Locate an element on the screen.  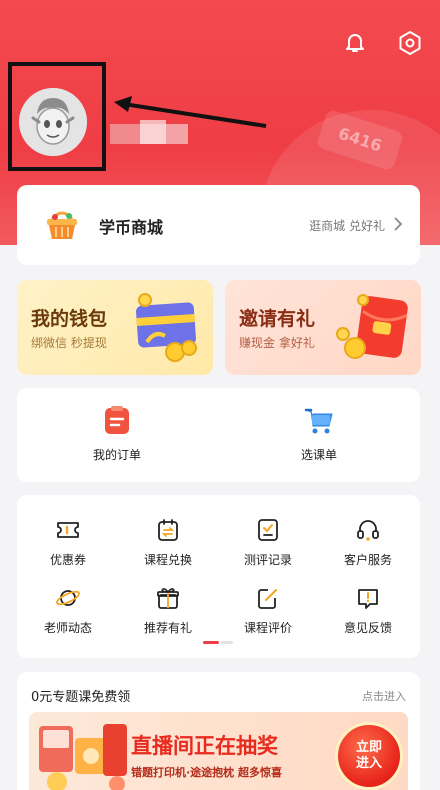
course-exchange-label: 课程兑换 is located at coordinates (167, 560).